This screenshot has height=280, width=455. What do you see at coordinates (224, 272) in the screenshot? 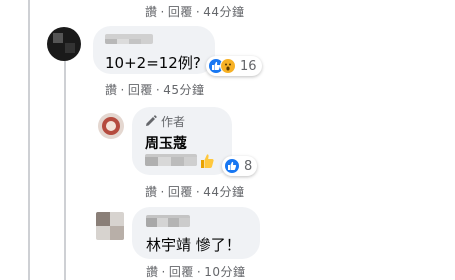
I see `timestamp: 10分鐘` at bounding box center [224, 272].